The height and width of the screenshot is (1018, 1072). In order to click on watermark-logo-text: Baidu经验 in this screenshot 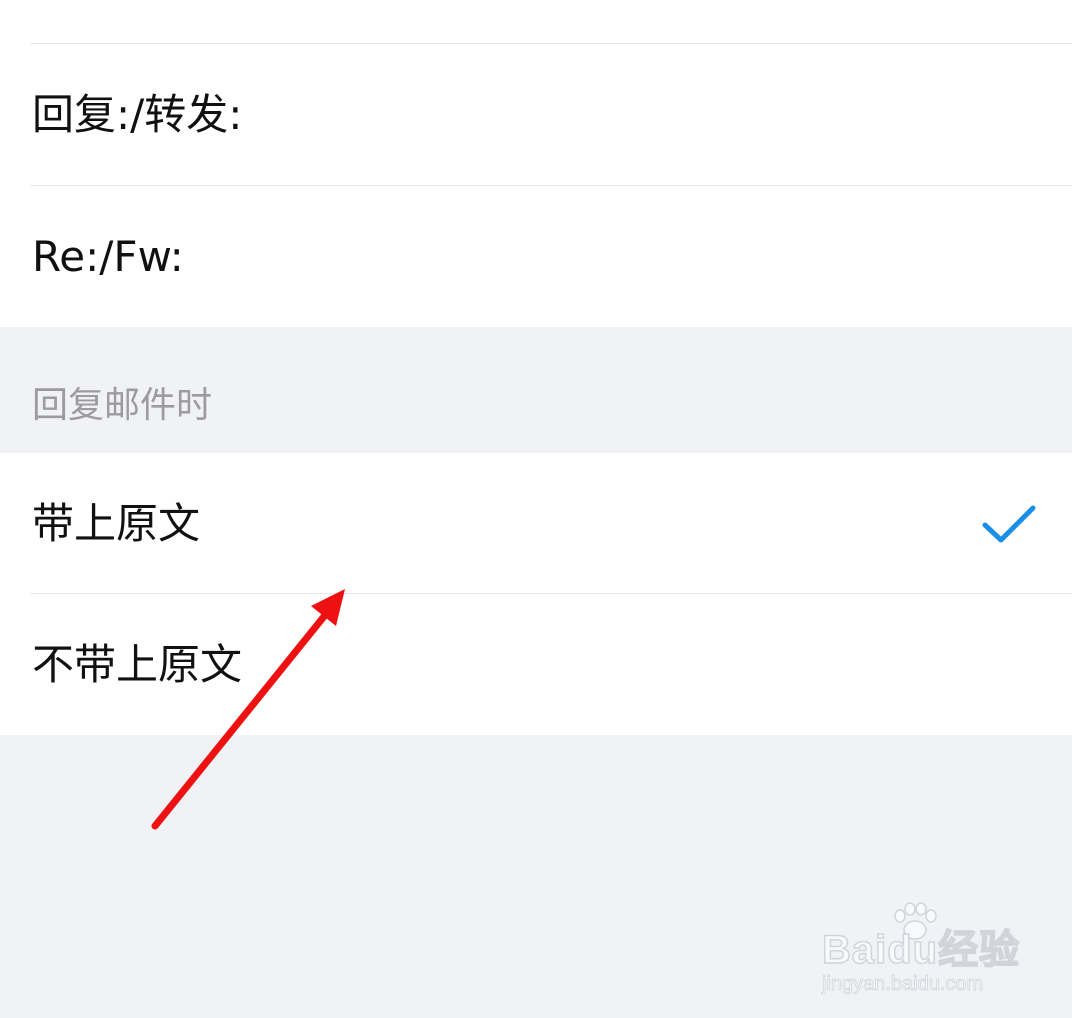, I will do `click(921, 950)`.